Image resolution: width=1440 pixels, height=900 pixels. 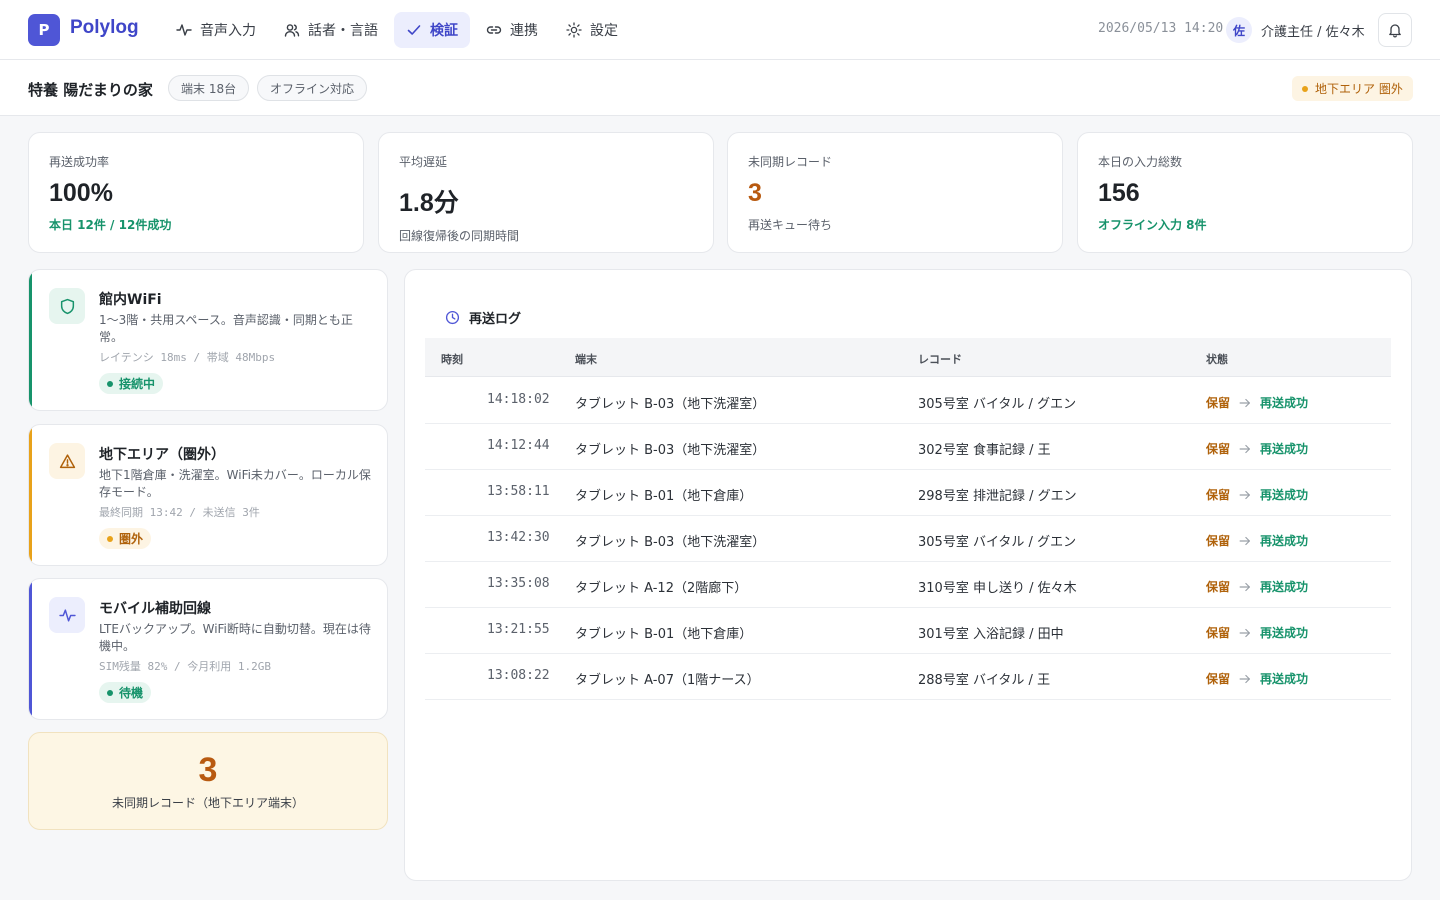 I want to click on row-time: 13:21:55, so click(x=518, y=629).